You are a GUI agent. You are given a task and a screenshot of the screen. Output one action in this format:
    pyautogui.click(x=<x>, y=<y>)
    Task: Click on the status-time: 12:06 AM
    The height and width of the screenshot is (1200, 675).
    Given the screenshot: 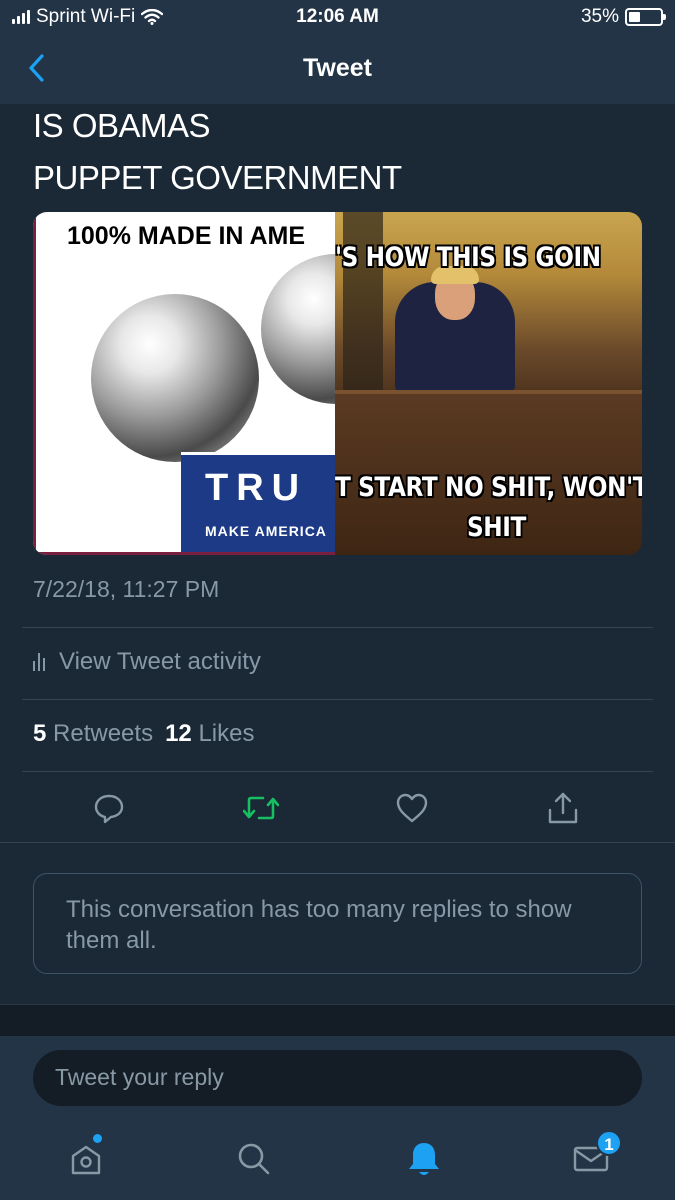 What is the action you would take?
    pyautogui.click(x=337, y=16)
    